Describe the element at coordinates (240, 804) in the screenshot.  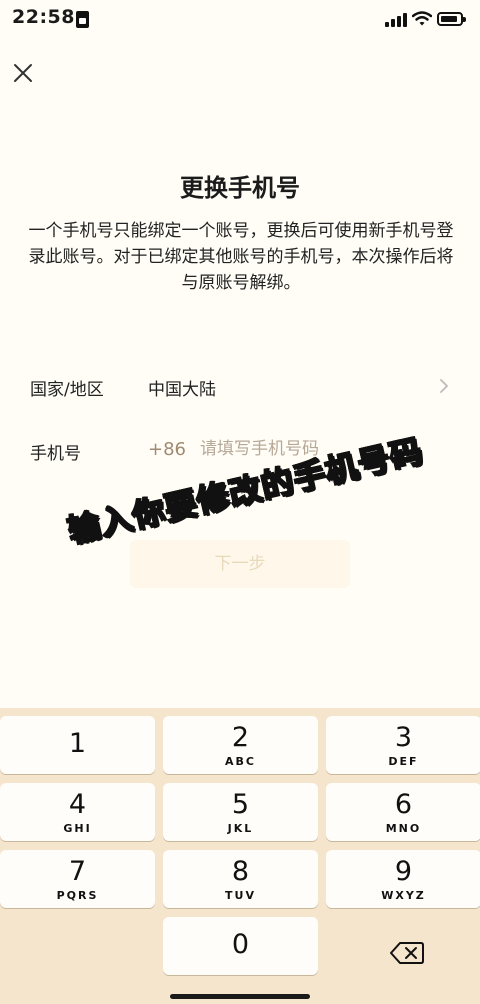
I see `key-digit: 5` at that location.